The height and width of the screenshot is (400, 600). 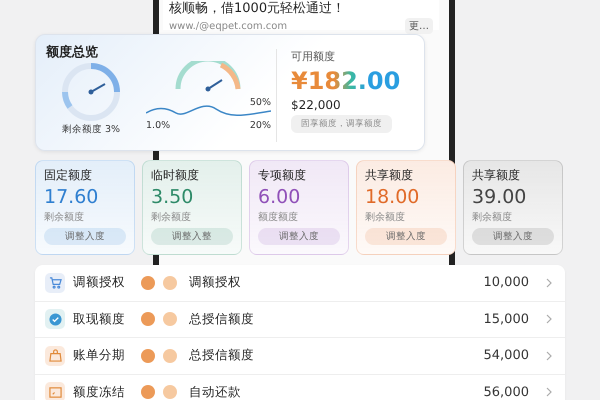 What do you see at coordinates (72, 52) in the screenshot?
I see `overview-title: 额度总览` at bounding box center [72, 52].